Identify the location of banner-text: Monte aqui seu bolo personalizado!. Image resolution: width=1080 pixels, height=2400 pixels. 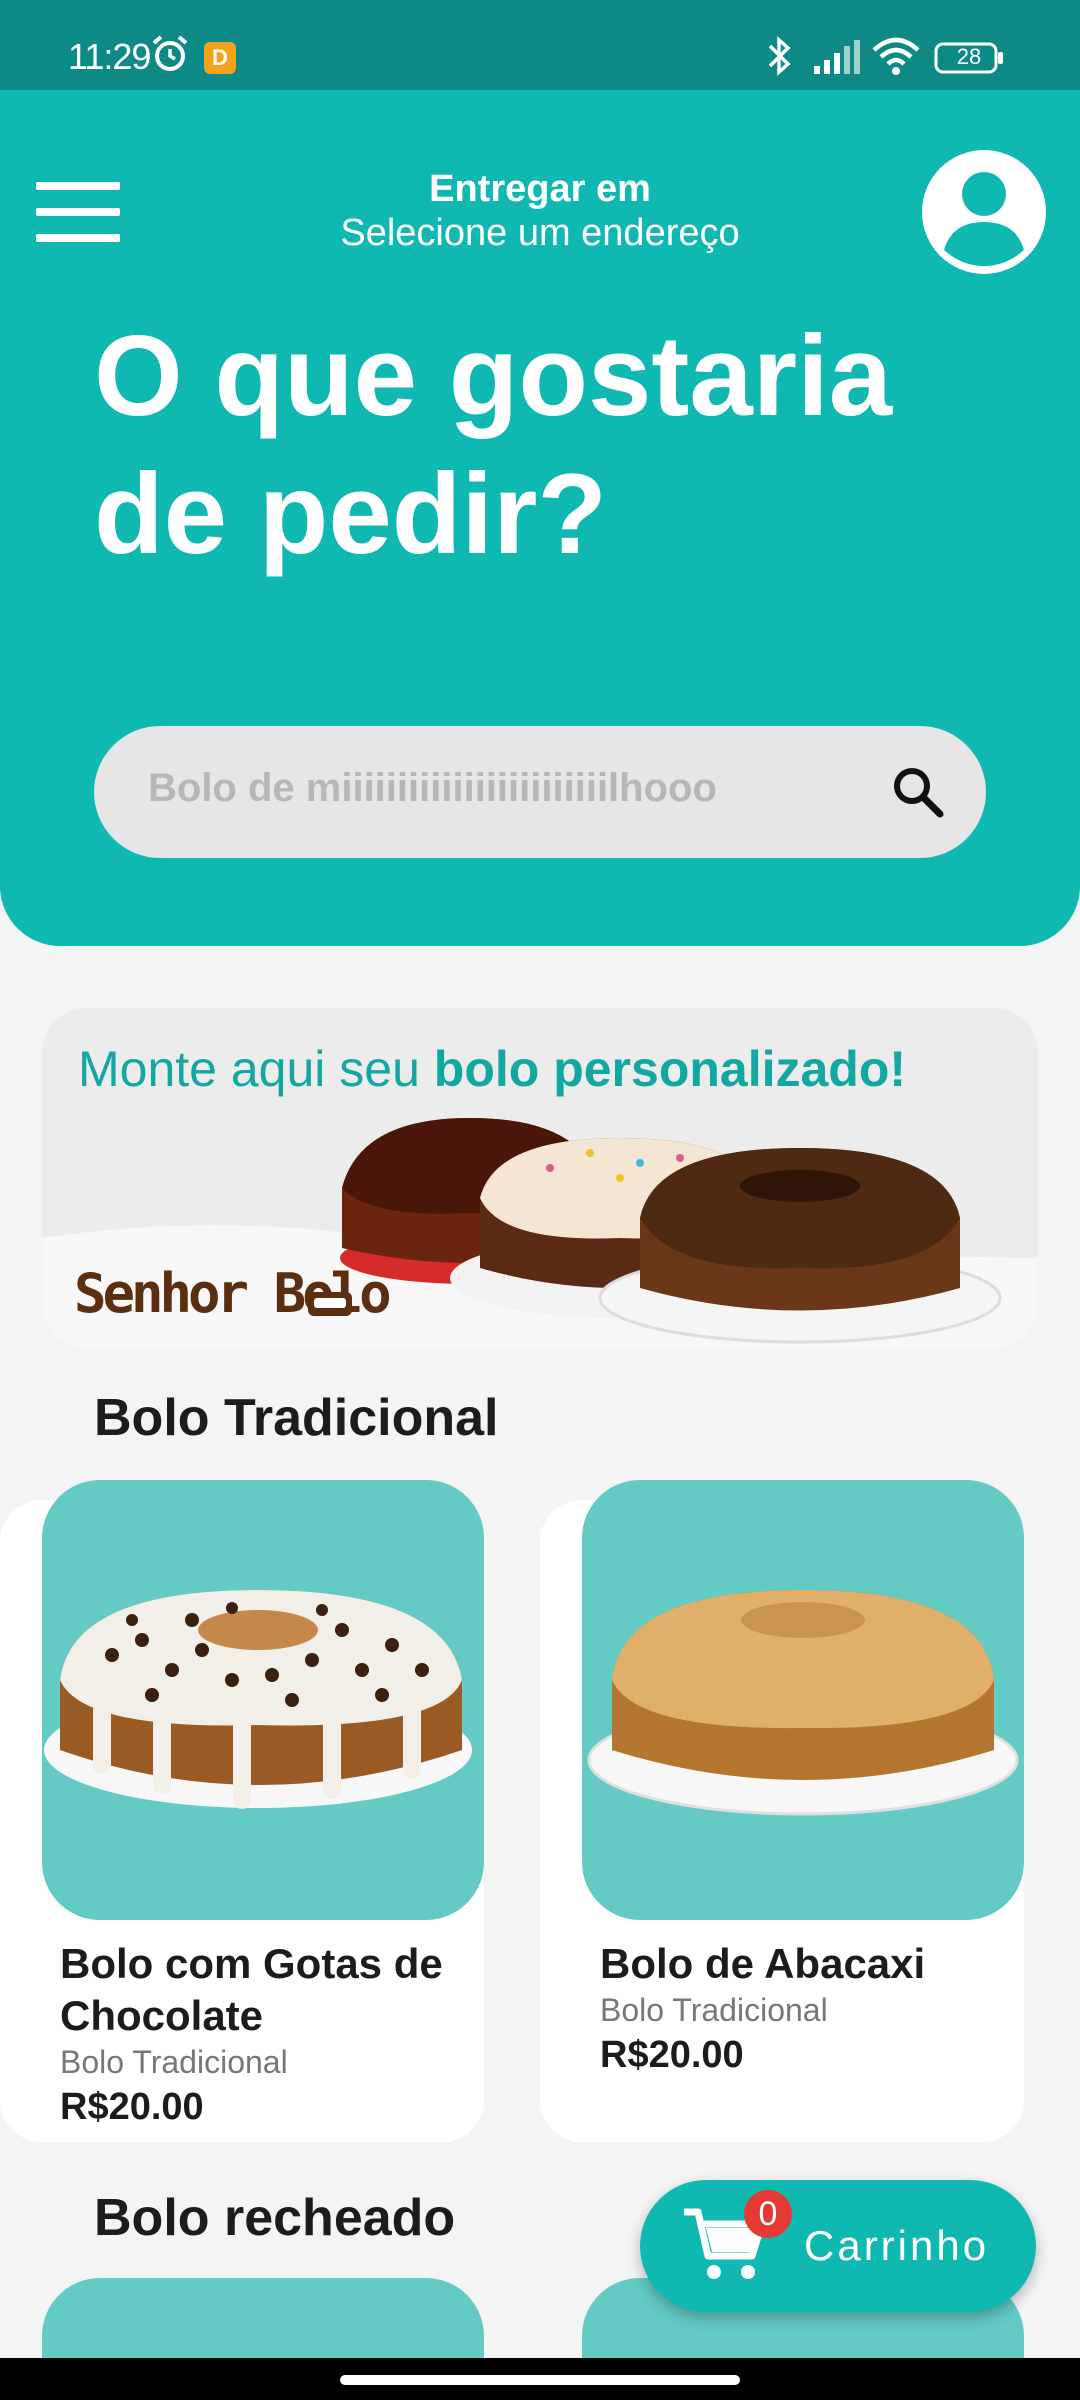
(492, 1069).